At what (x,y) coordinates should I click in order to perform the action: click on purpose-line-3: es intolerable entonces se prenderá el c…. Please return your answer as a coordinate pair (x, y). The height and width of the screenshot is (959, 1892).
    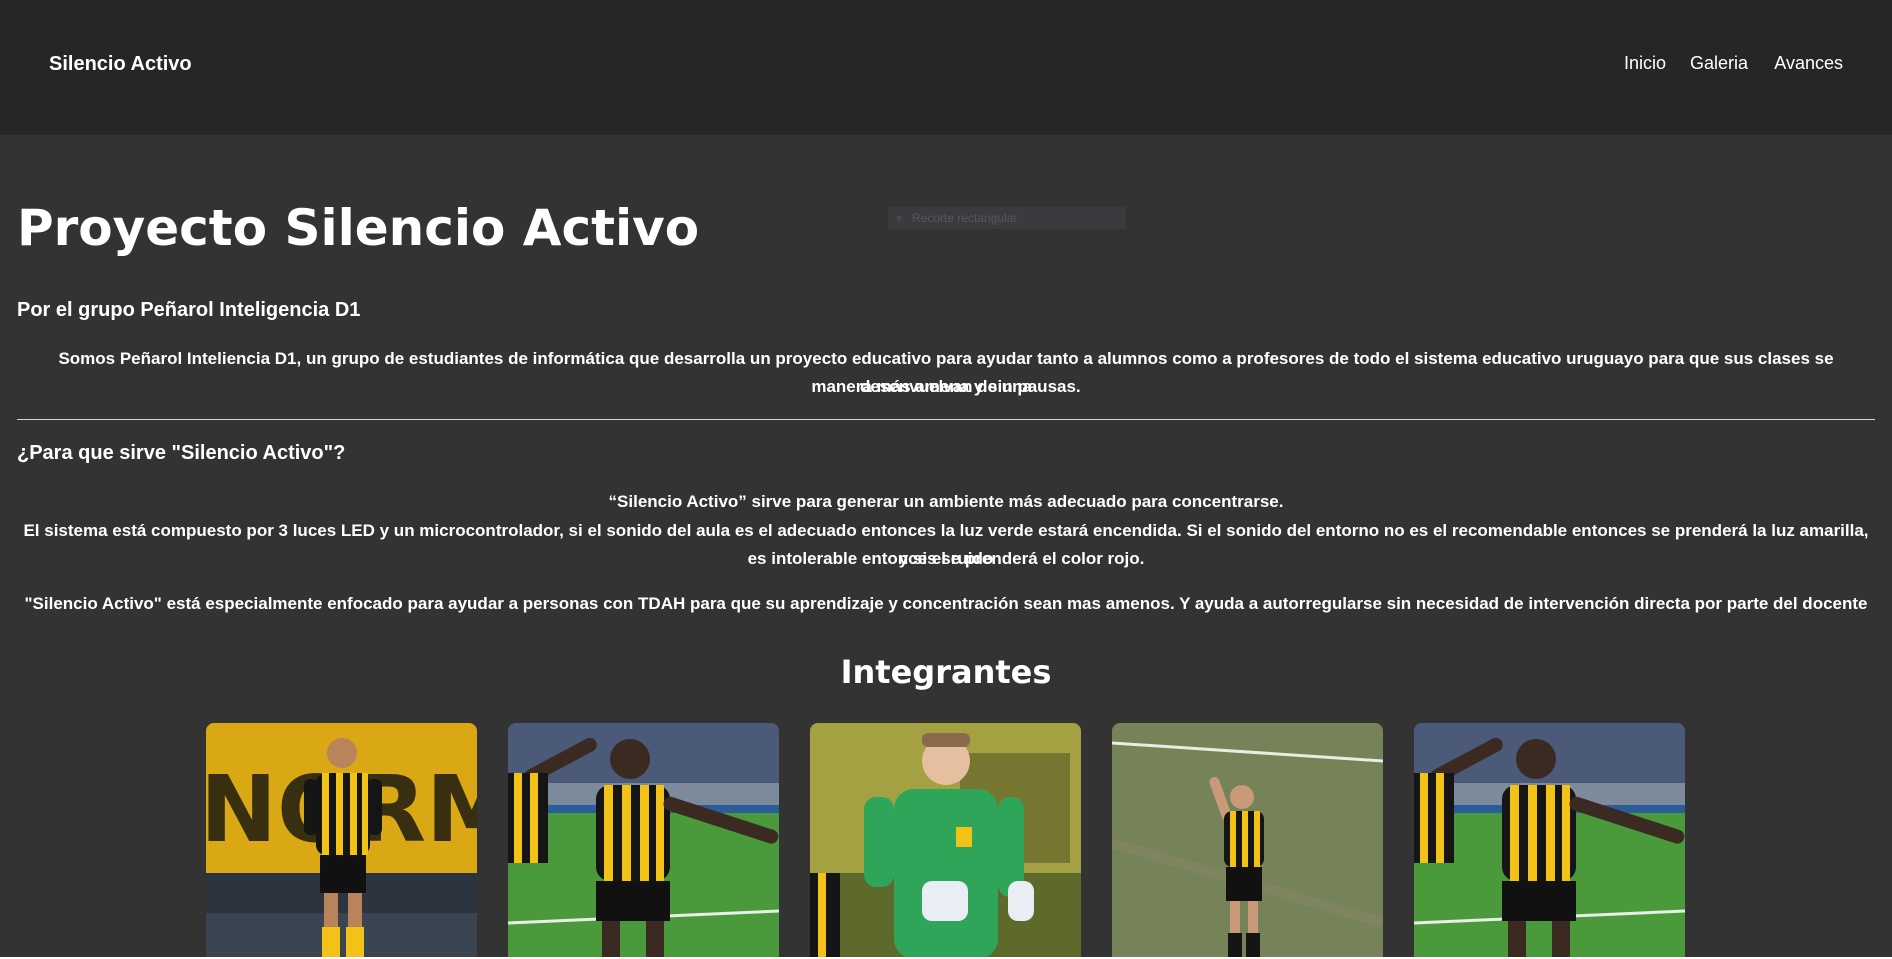
    Looking at the image, I should click on (946, 558).